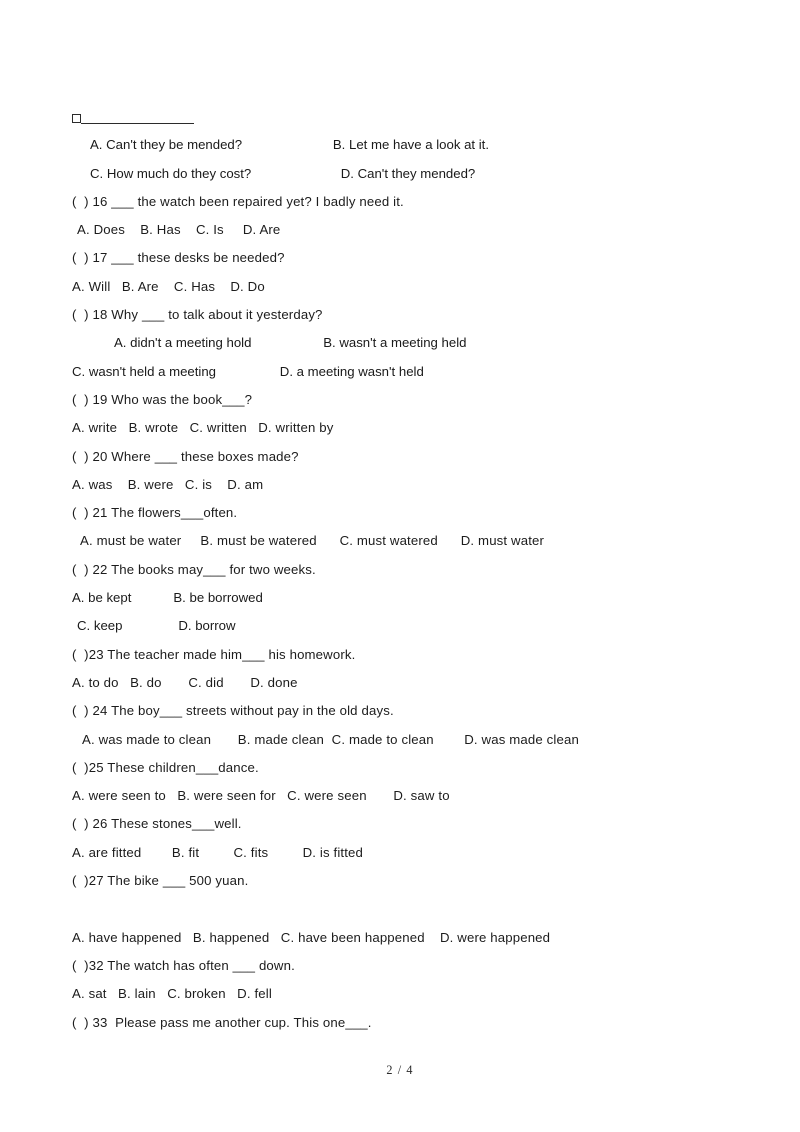  I want to click on text-line: ( ) 22 The books may___ for two weeks., so click(194, 569).